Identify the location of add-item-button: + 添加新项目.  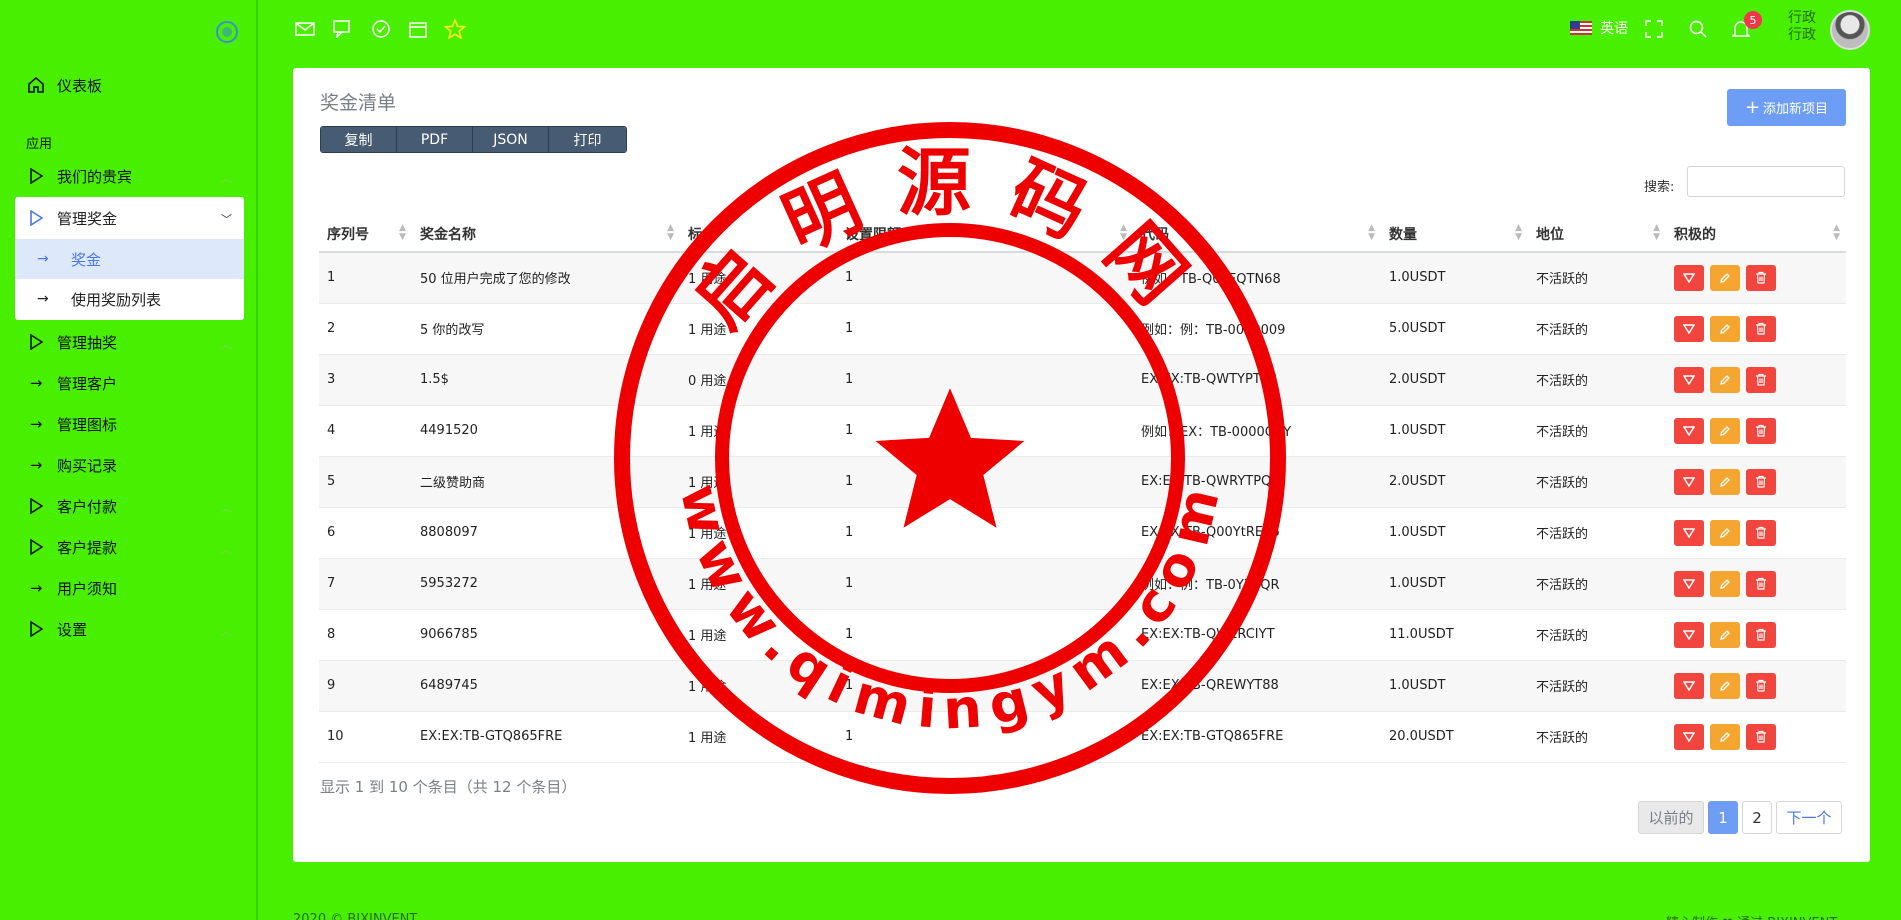
(1786, 107).